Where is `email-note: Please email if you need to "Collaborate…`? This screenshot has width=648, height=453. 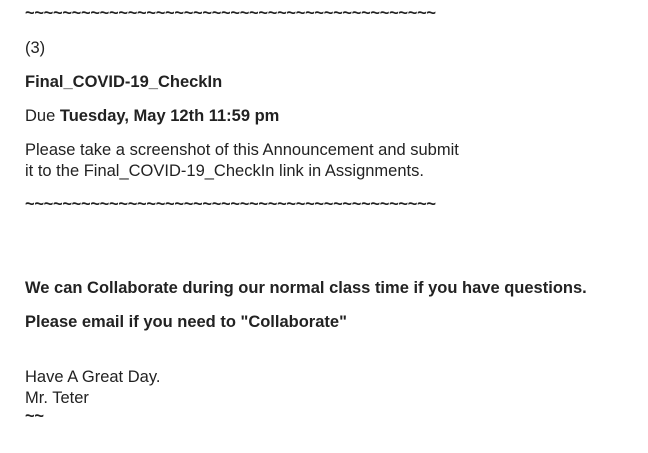 email-note: Please email if you need to "Collaborate… is located at coordinates (186, 322).